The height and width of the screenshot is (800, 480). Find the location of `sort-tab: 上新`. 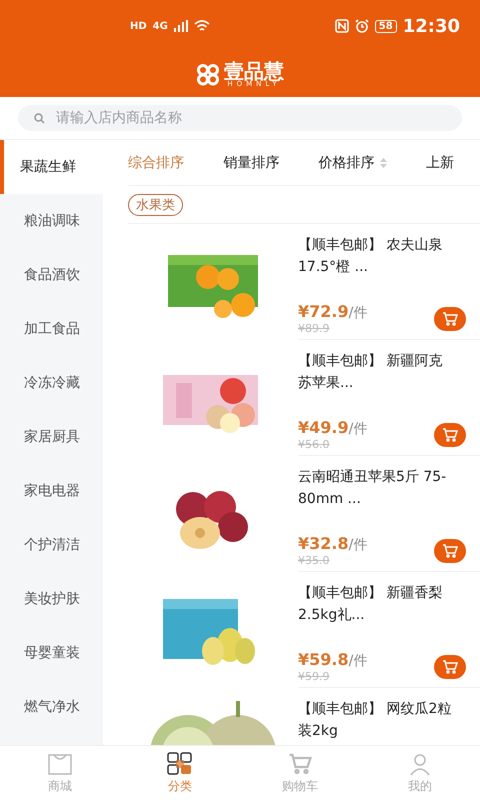

sort-tab: 上新 is located at coordinates (440, 163).